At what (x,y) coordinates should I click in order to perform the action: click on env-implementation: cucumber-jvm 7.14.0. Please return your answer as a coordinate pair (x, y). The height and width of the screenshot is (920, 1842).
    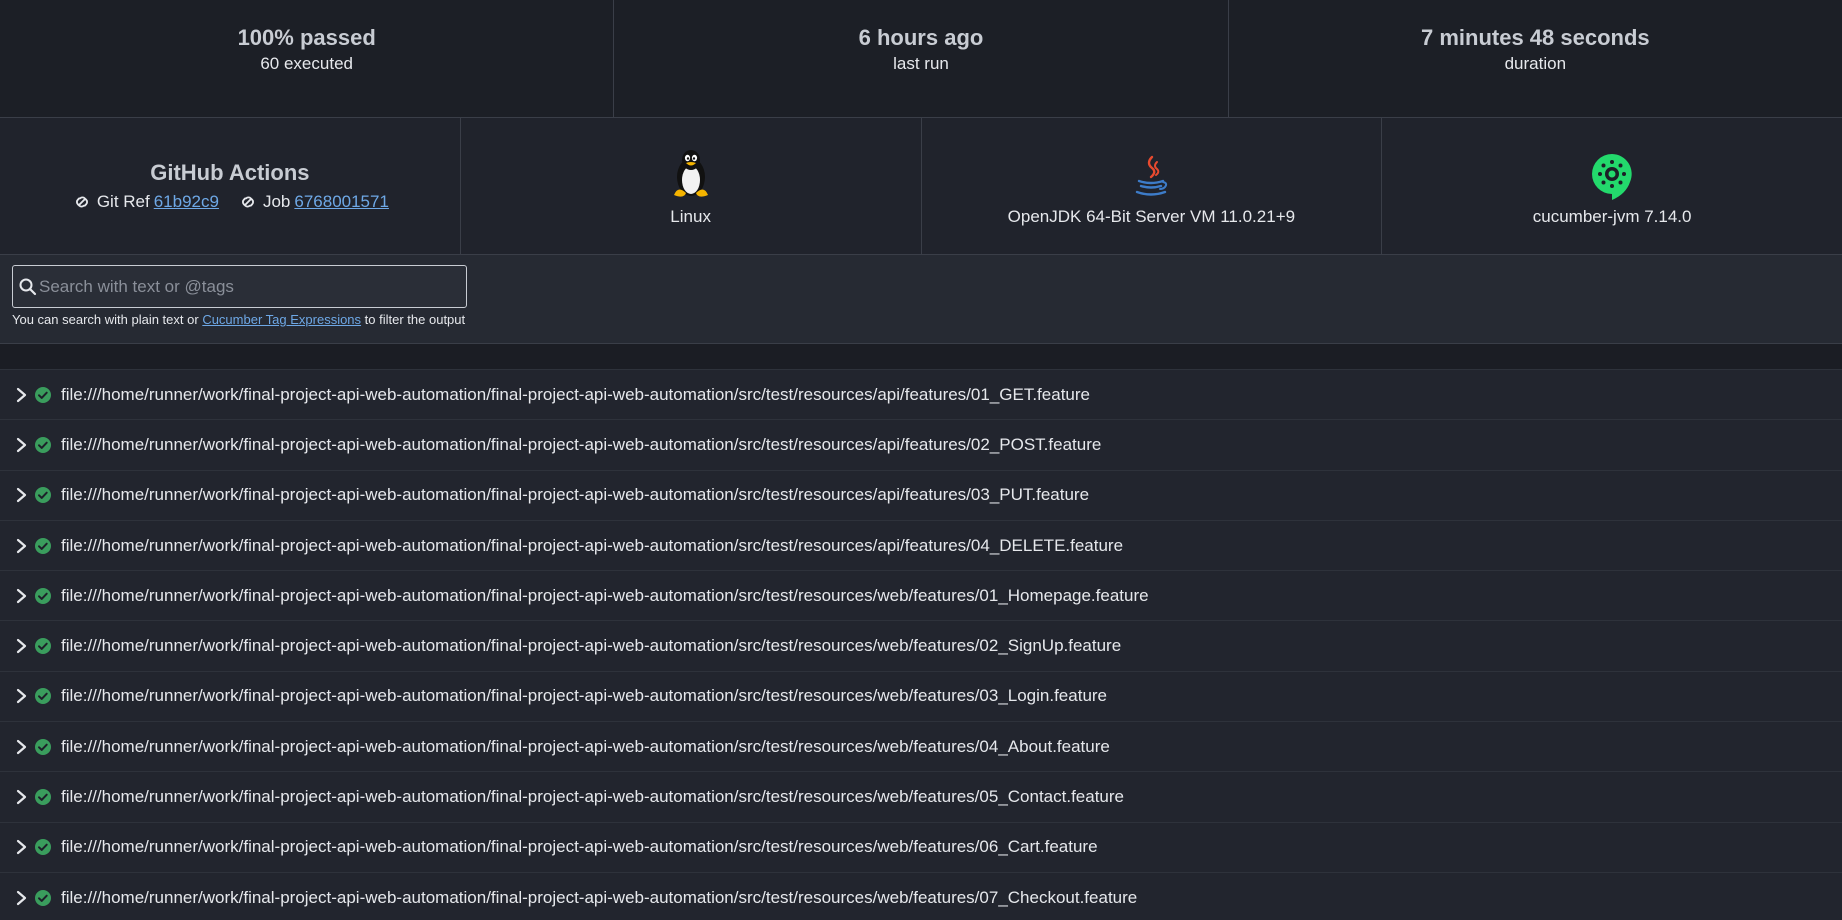
    Looking at the image, I should click on (1612, 186).